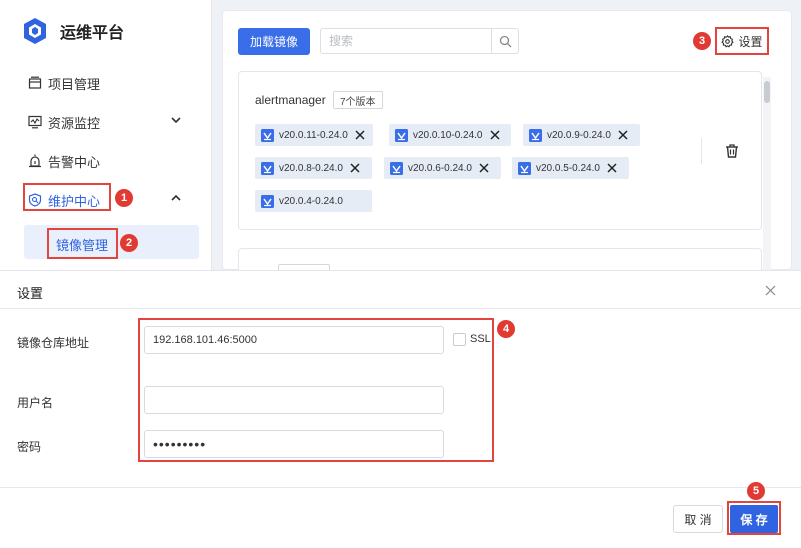  Describe the element at coordinates (358, 100) in the screenshot. I see `version-count-badge: 7个版本` at that location.